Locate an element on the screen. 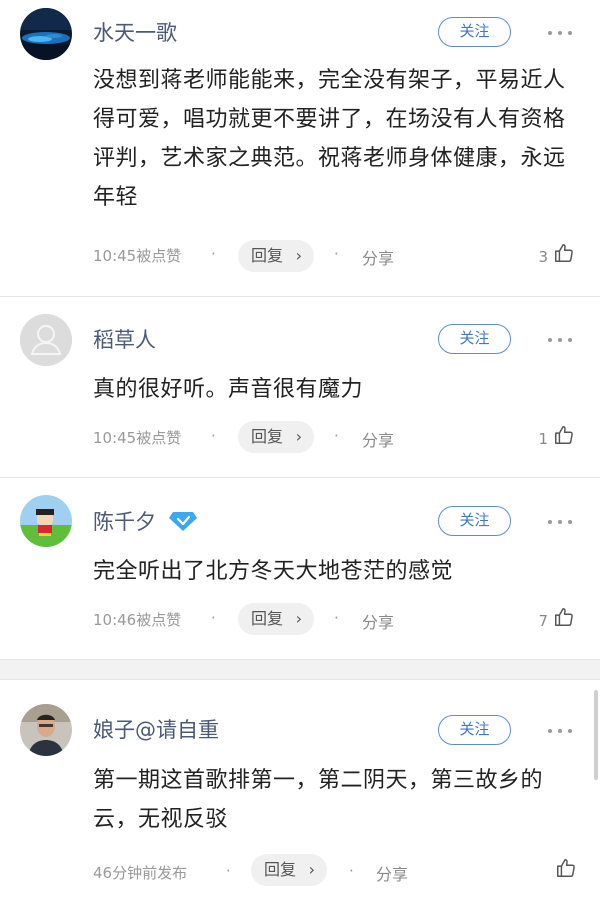  comment-text: 完全听出了北方冬天大地苍茫的感觉 is located at coordinates (273, 571).